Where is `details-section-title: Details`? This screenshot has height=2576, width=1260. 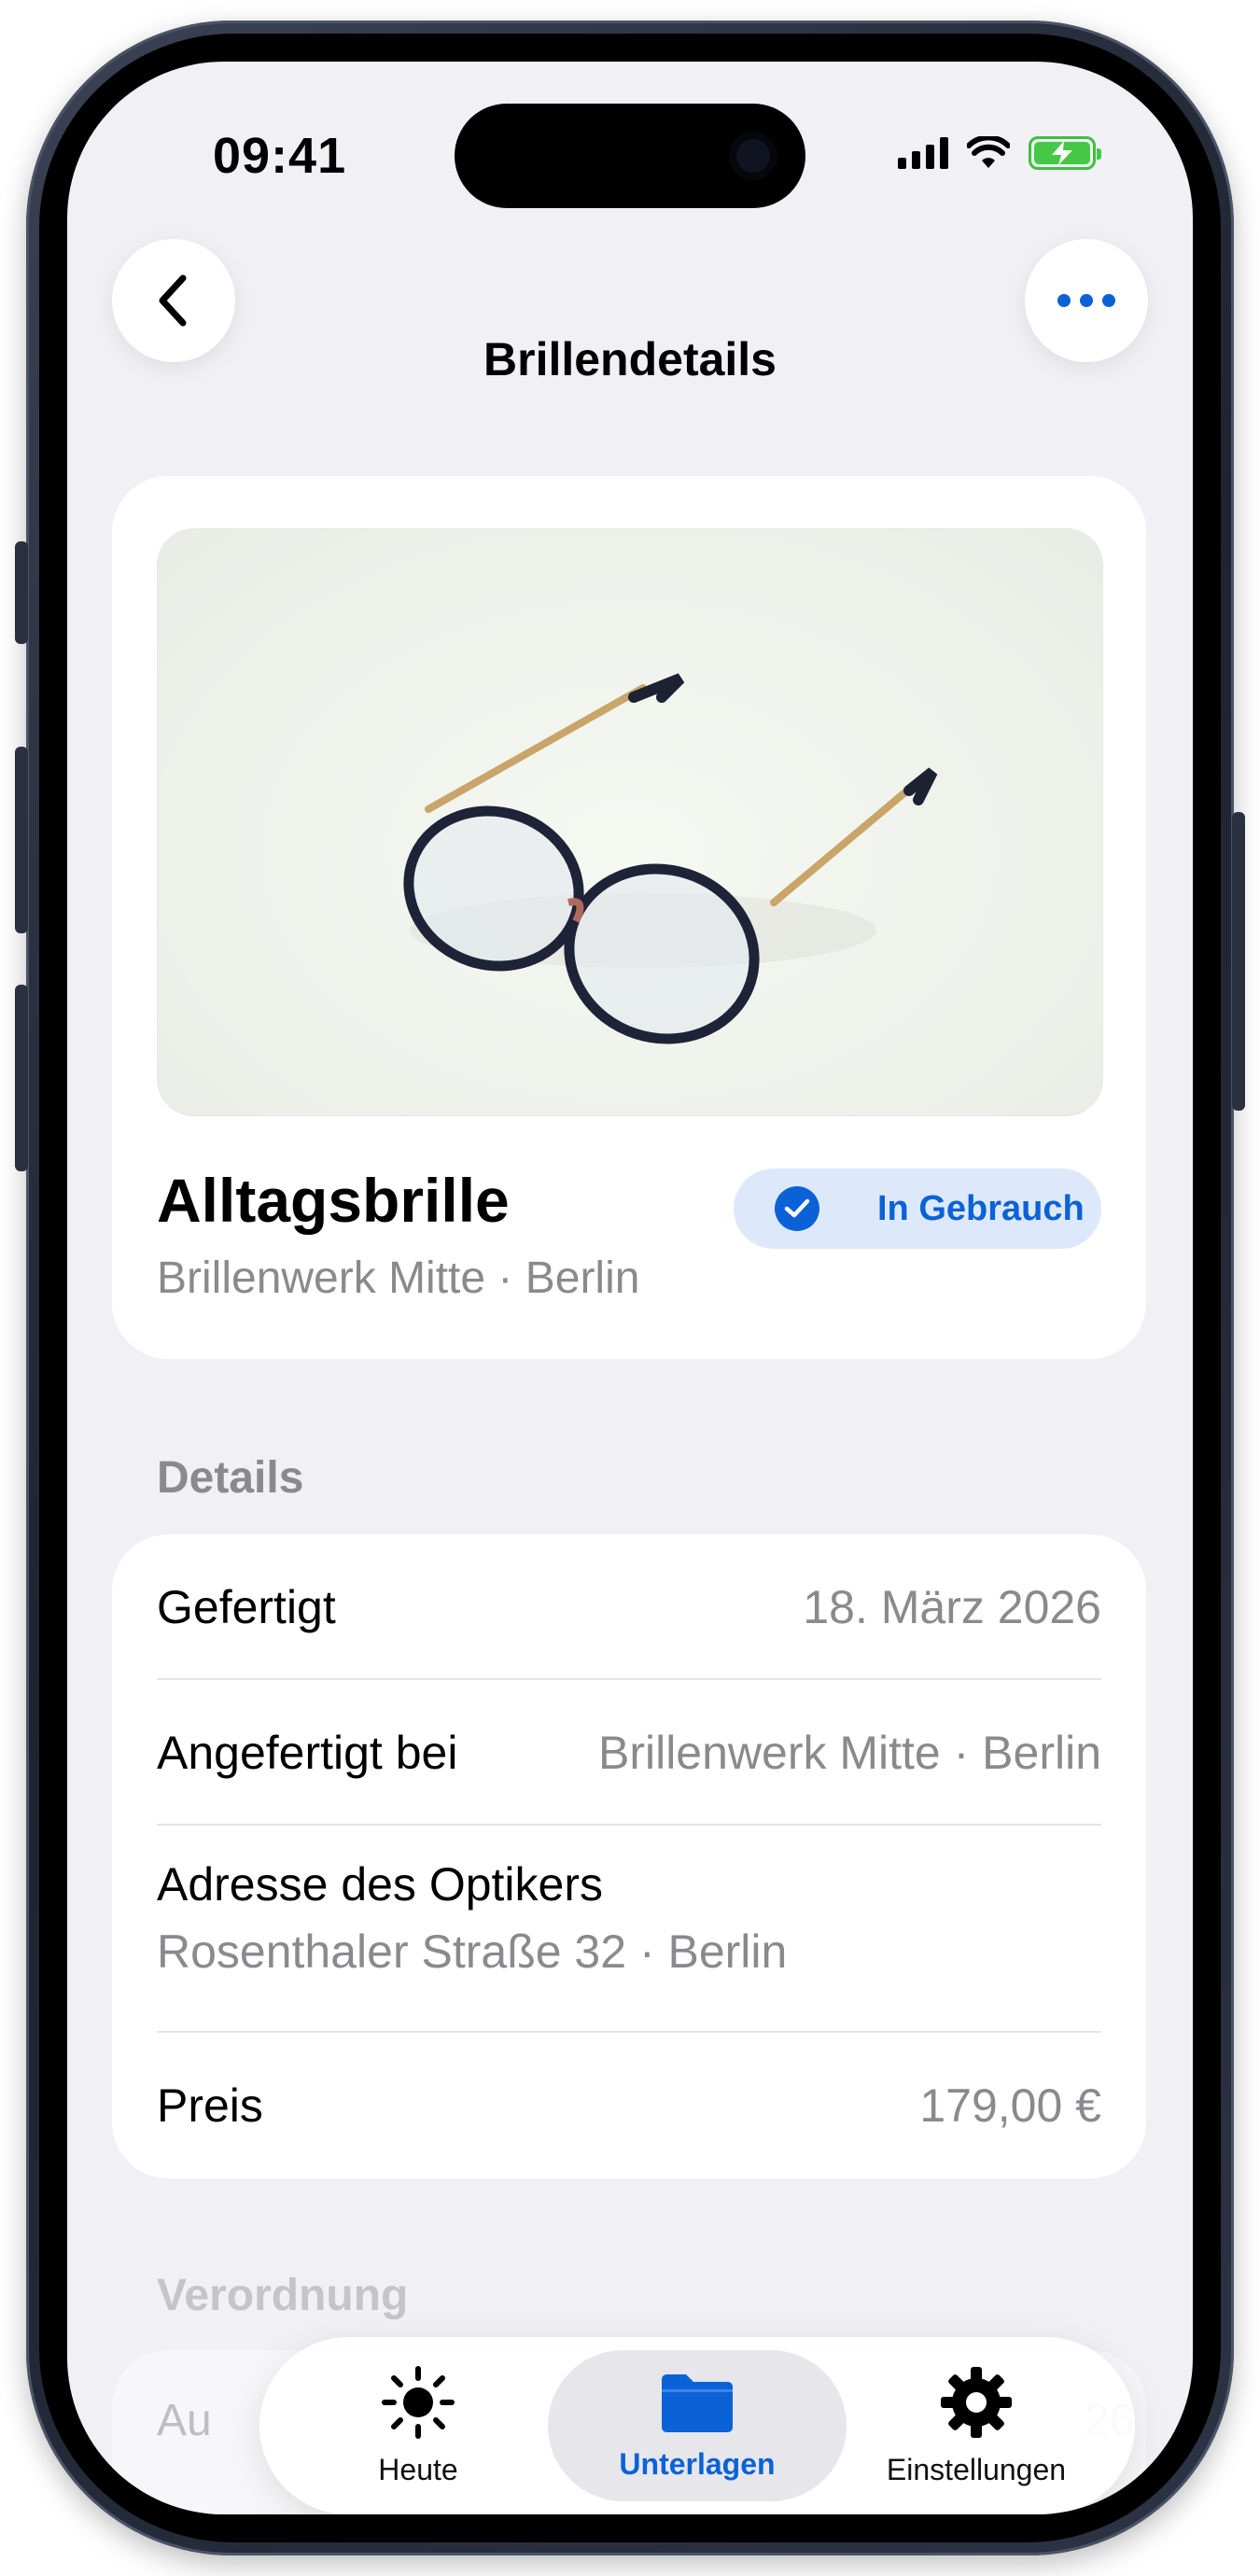 details-section-title: Details is located at coordinates (230, 1478).